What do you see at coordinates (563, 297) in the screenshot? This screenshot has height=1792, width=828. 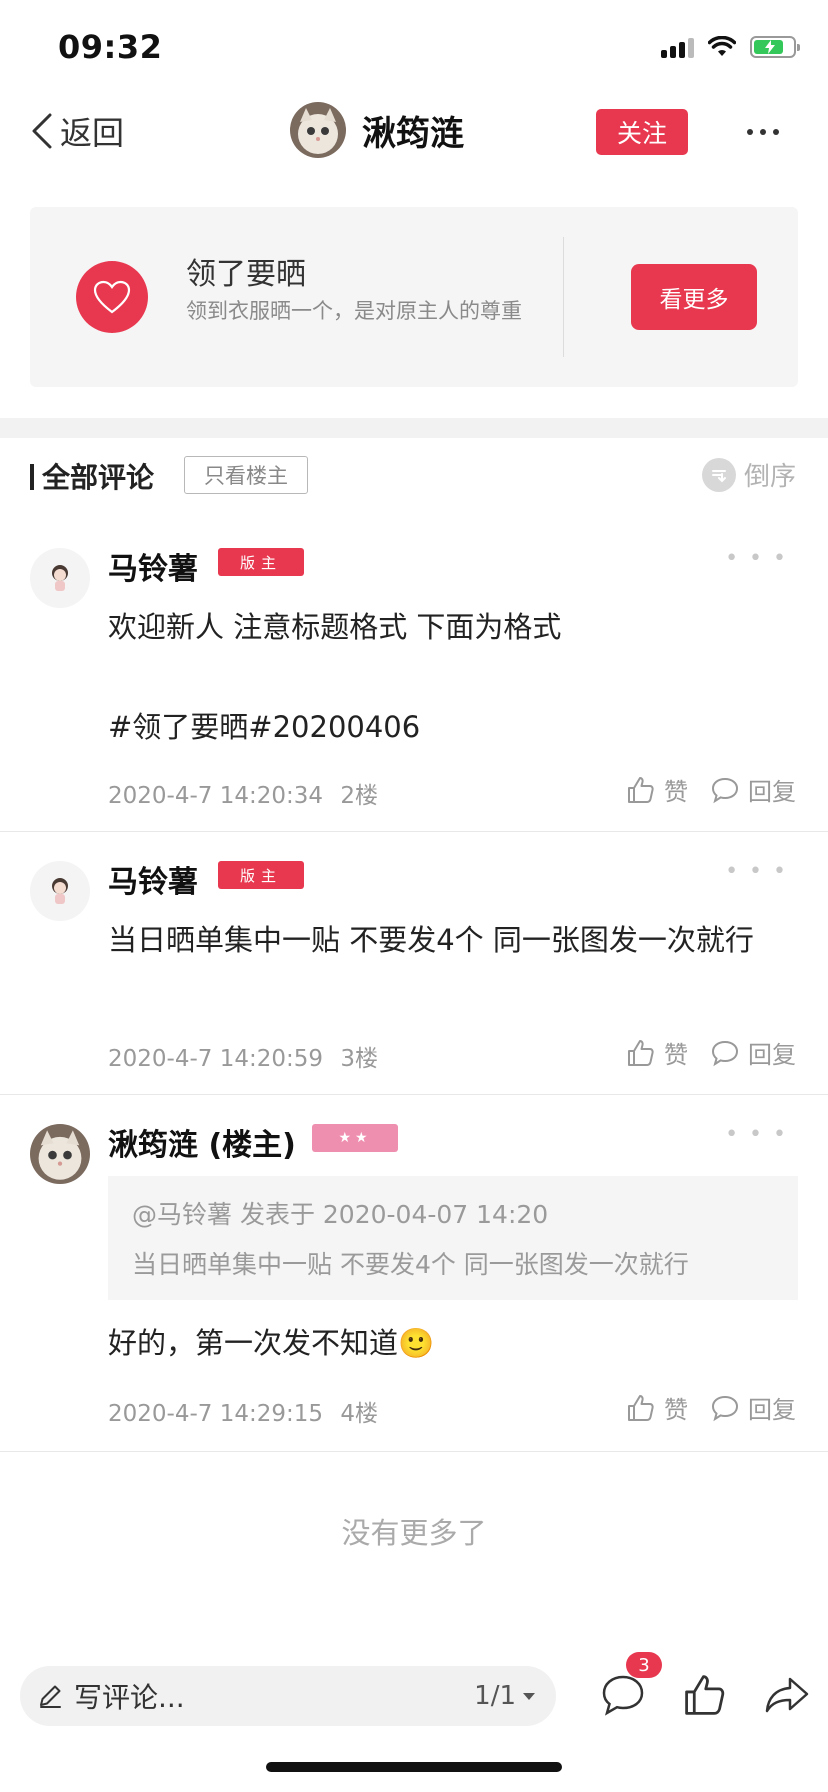 I see `forum-divider` at bounding box center [563, 297].